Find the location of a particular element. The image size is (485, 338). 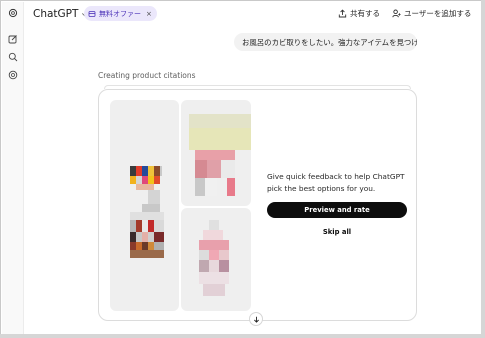

more-options-button: ⋮ is located at coordinates (481, 12).